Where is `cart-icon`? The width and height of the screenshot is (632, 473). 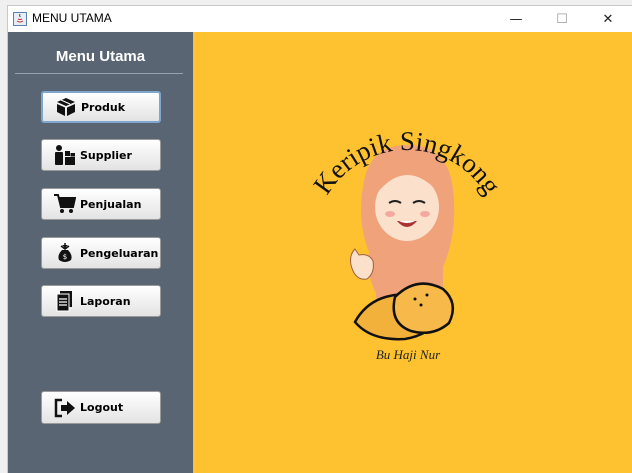
cart-icon is located at coordinates (65, 204).